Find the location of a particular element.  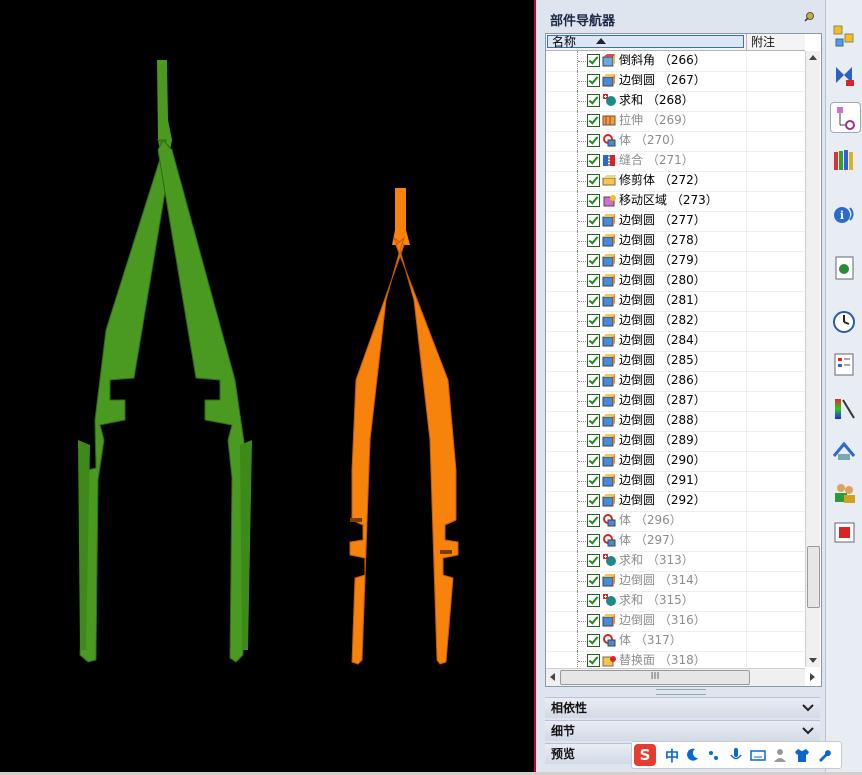

tree-row: 求和 （268） is located at coordinates (675, 101).